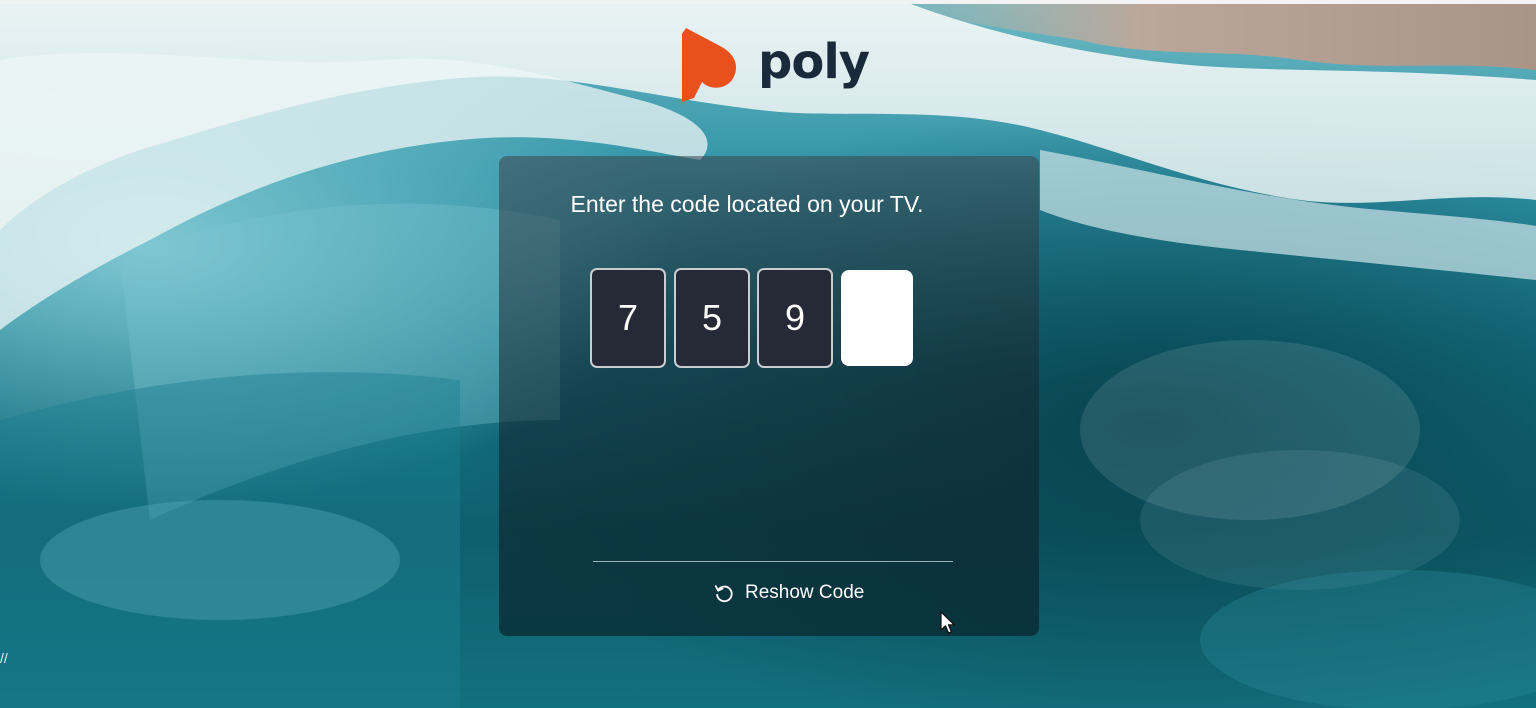 This screenshot has width=1536, height=708. Describe the element at coordinates (709, 65) in the screenshot. I see `poly-logo-mark-icon` at that location.